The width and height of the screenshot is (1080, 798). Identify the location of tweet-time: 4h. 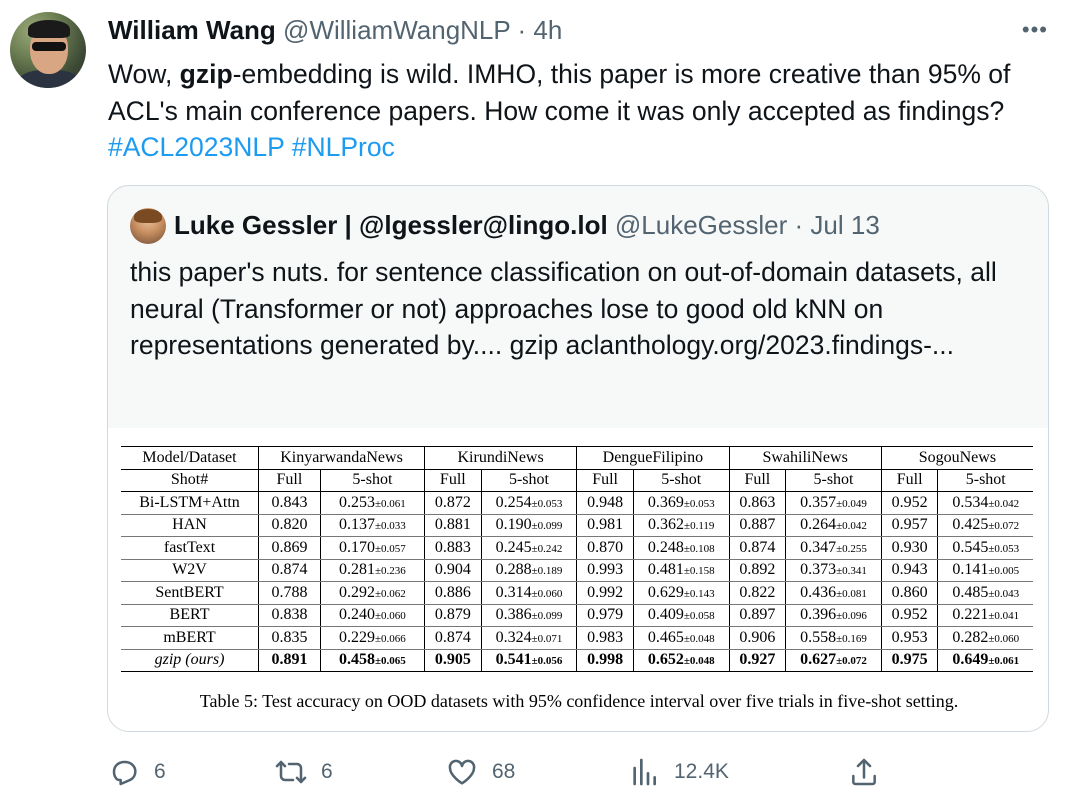
(547, 30).